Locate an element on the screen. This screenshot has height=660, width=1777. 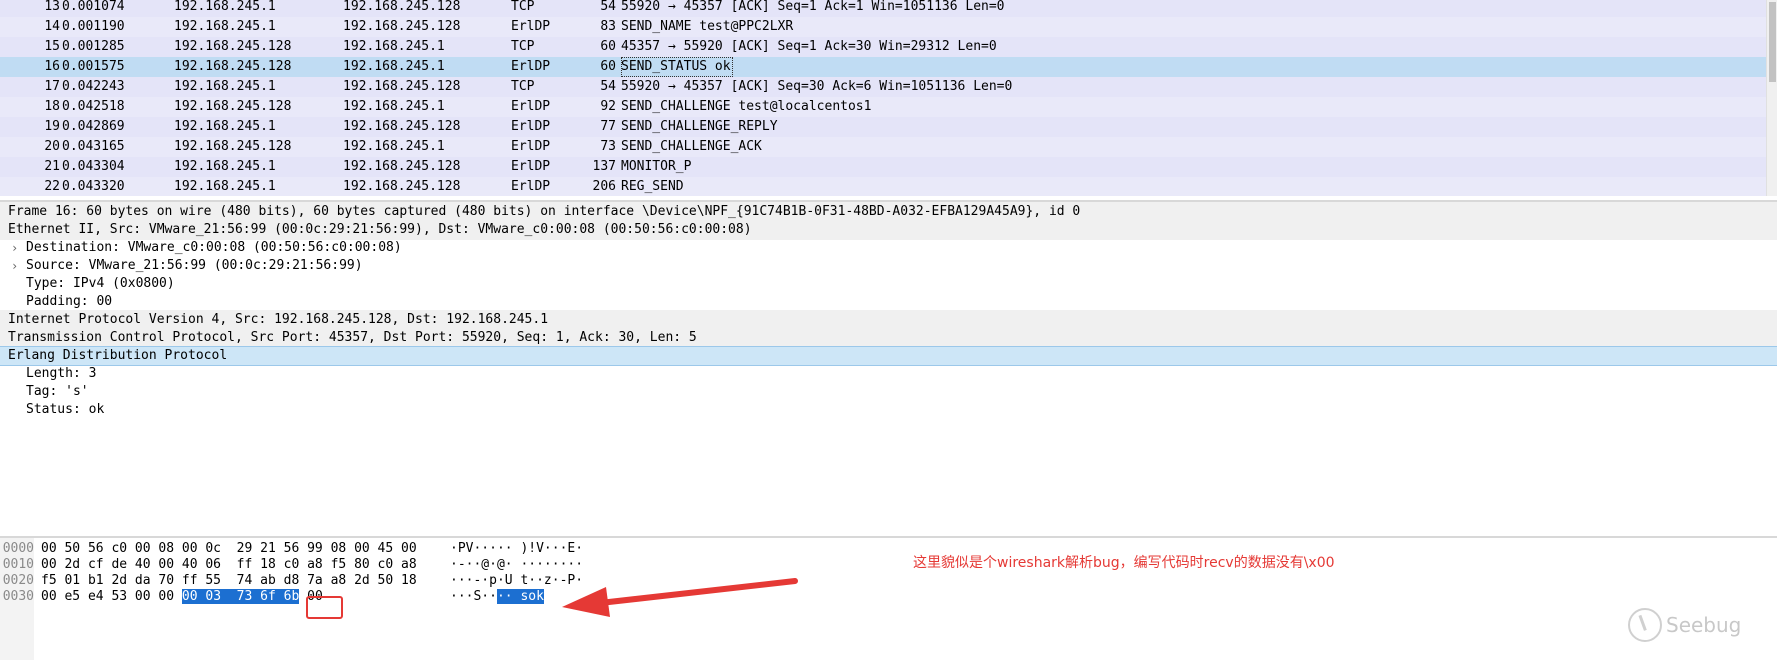
scrollbar-thumb is located at coordinates (1772, 42).